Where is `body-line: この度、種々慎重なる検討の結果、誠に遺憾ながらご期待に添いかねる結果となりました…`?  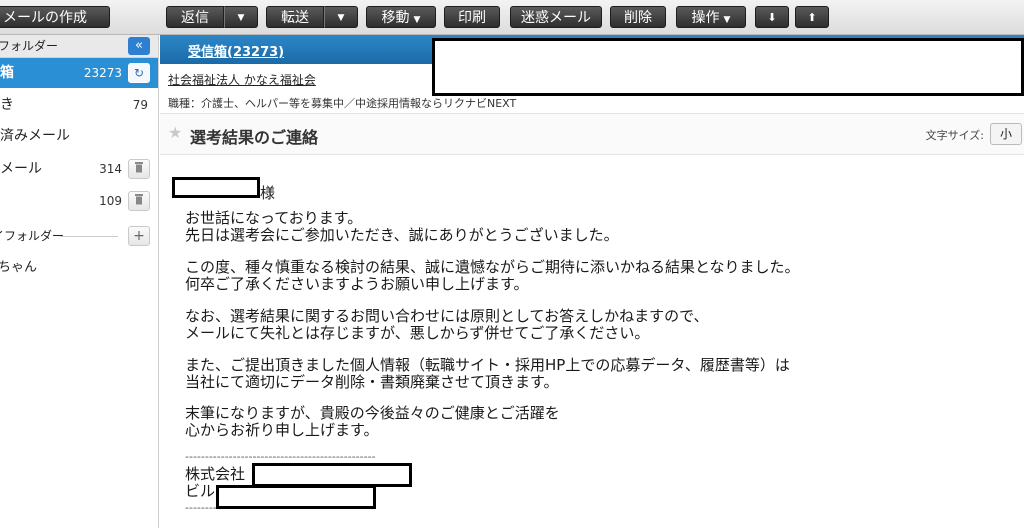
body-line: この度、種々慎重なる検討の結果、誠に遺憾ながらご期待に添いかねる結果となりました… is located at coordinates (492, 267).